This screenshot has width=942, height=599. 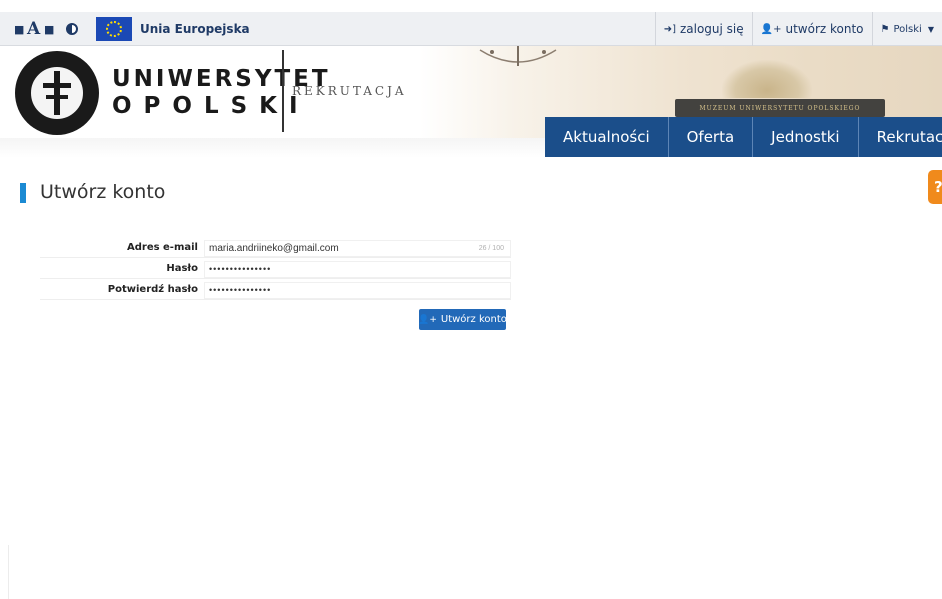 What do you see at coordinates (518, 56) in the screenshot?
I see `chandelier-icon` at bounding box center [518, 56].